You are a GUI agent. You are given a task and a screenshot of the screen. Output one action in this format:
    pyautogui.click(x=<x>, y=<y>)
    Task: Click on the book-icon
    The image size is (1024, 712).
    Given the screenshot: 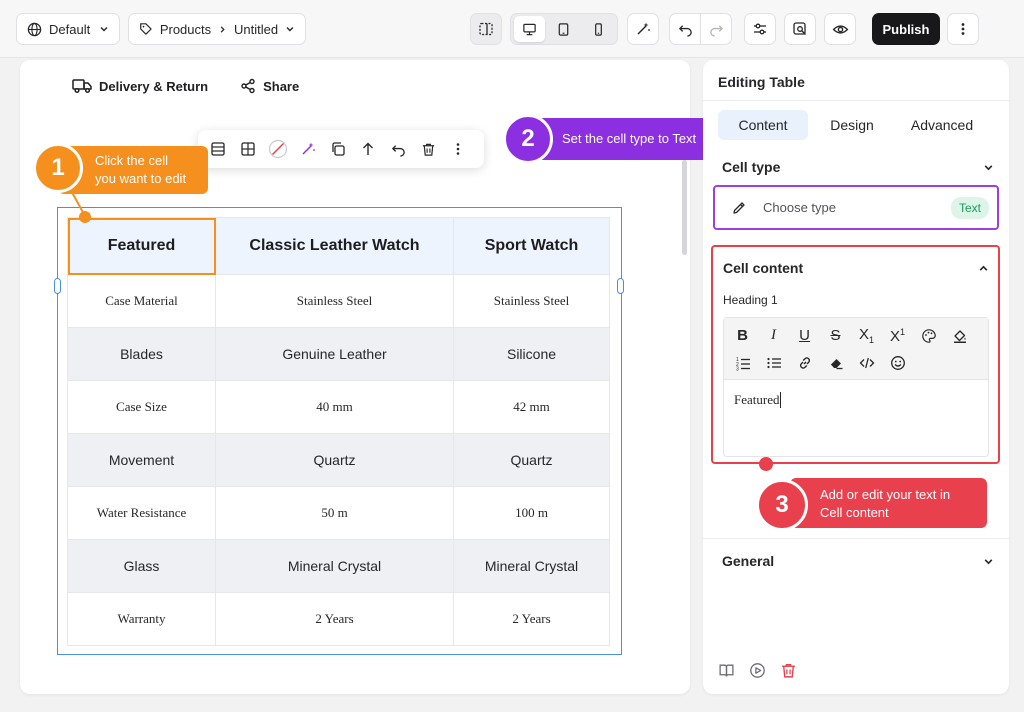 What is the action you would take?
    pyautogui.click(x=726, y=670)
    